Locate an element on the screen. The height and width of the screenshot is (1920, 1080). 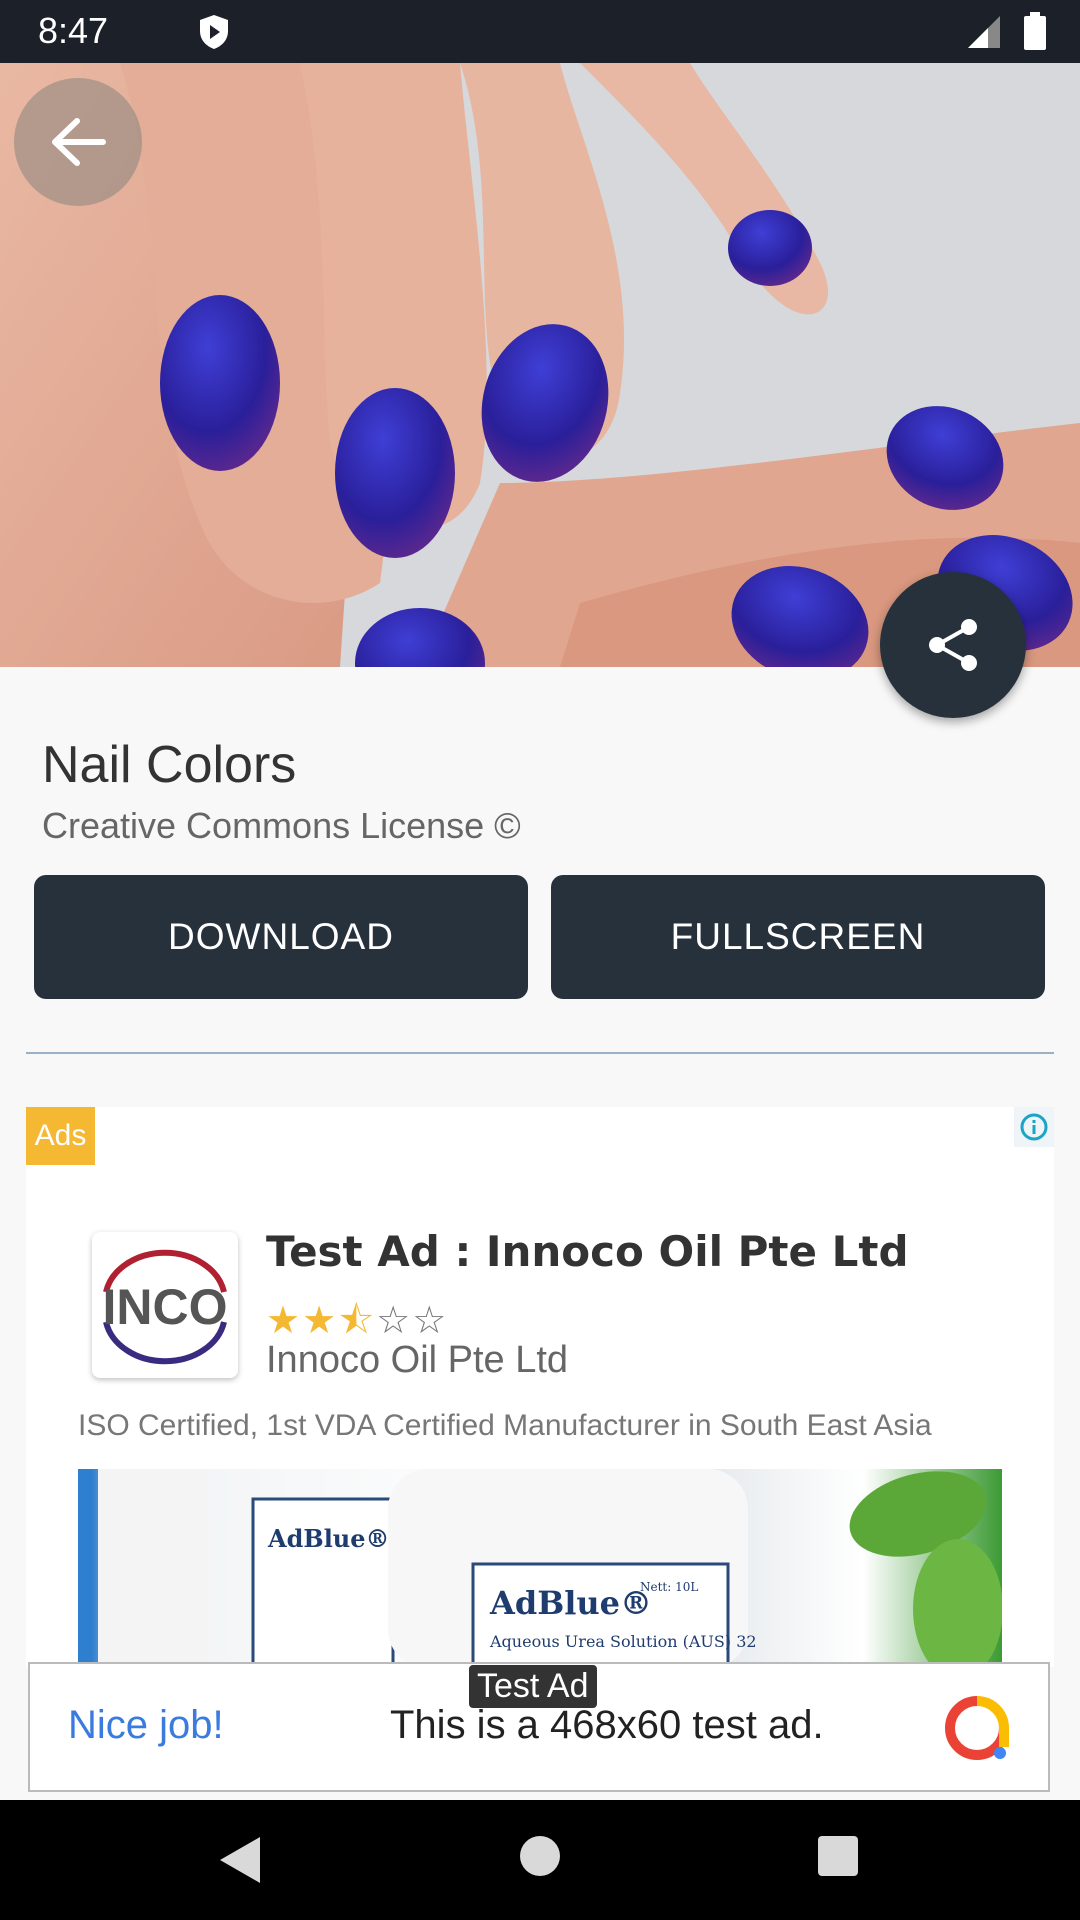
info-icon is located at coordinates (1034, 1127).